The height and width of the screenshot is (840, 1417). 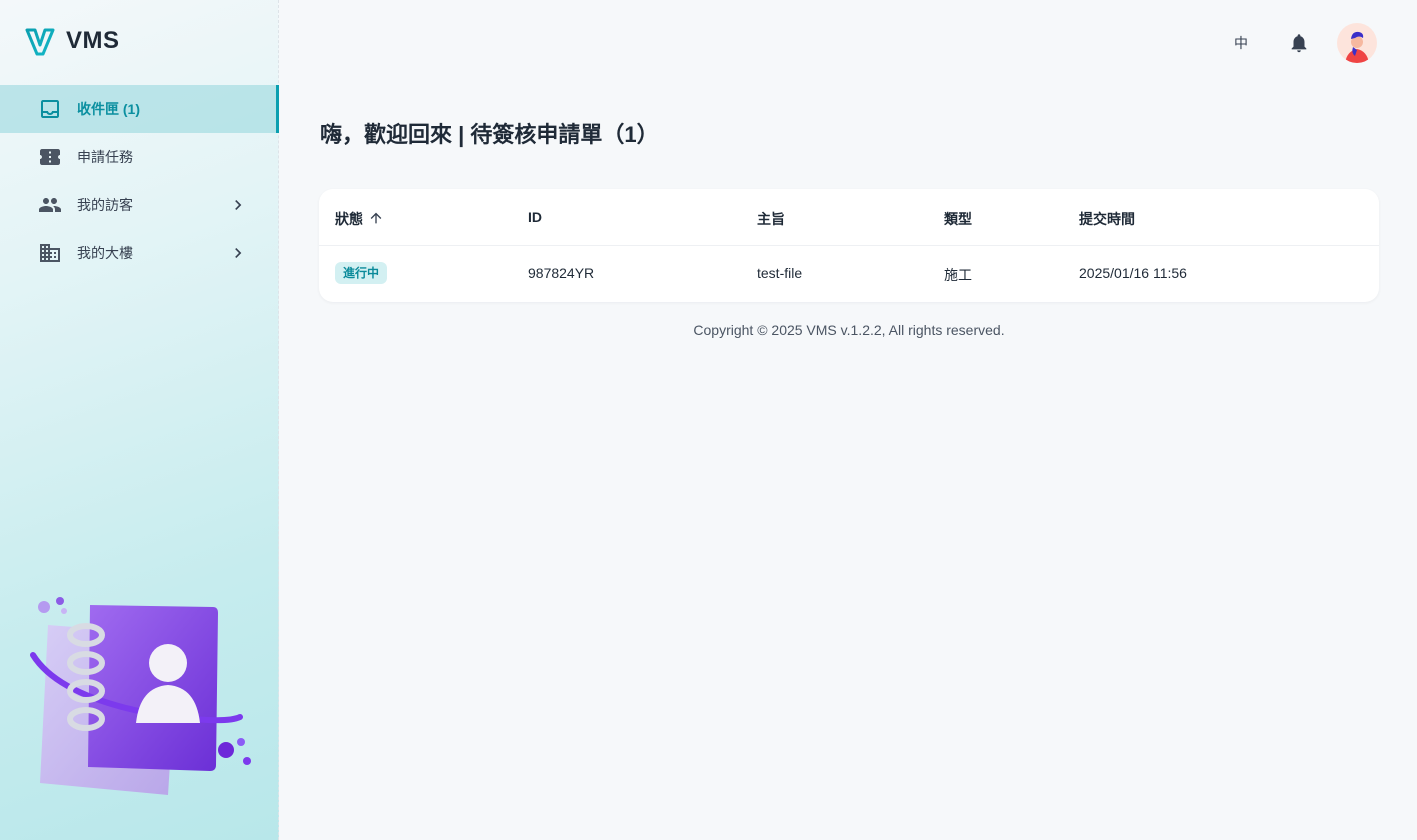 What do you see at coordinates (1241, 43) in the screenshot?
I see `language-switch: 中` at bounding box center [1241, 43].